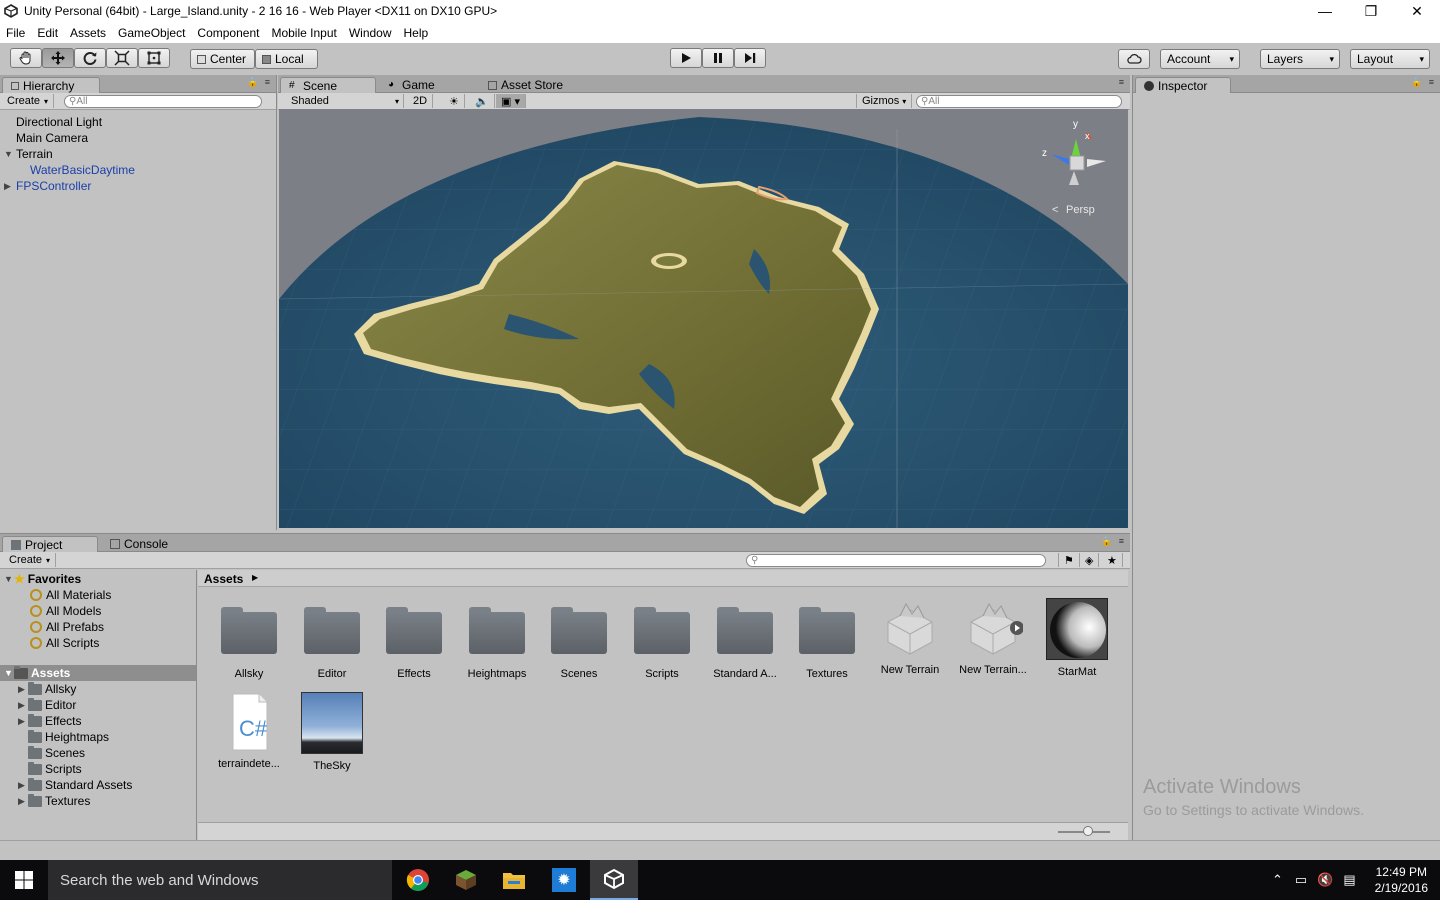  I want to click on filter-label-button: ◈, so click(1090, 560).